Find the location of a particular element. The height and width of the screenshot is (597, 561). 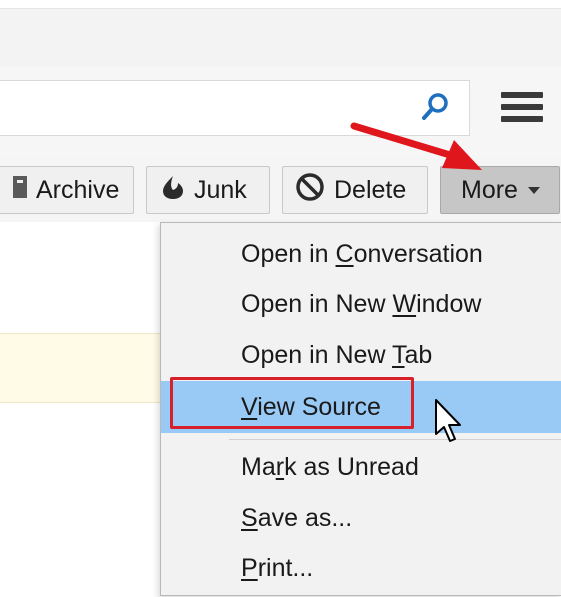

menu-item-mark-as-unread: Mark as Unread is located at coordinates (361, 467).